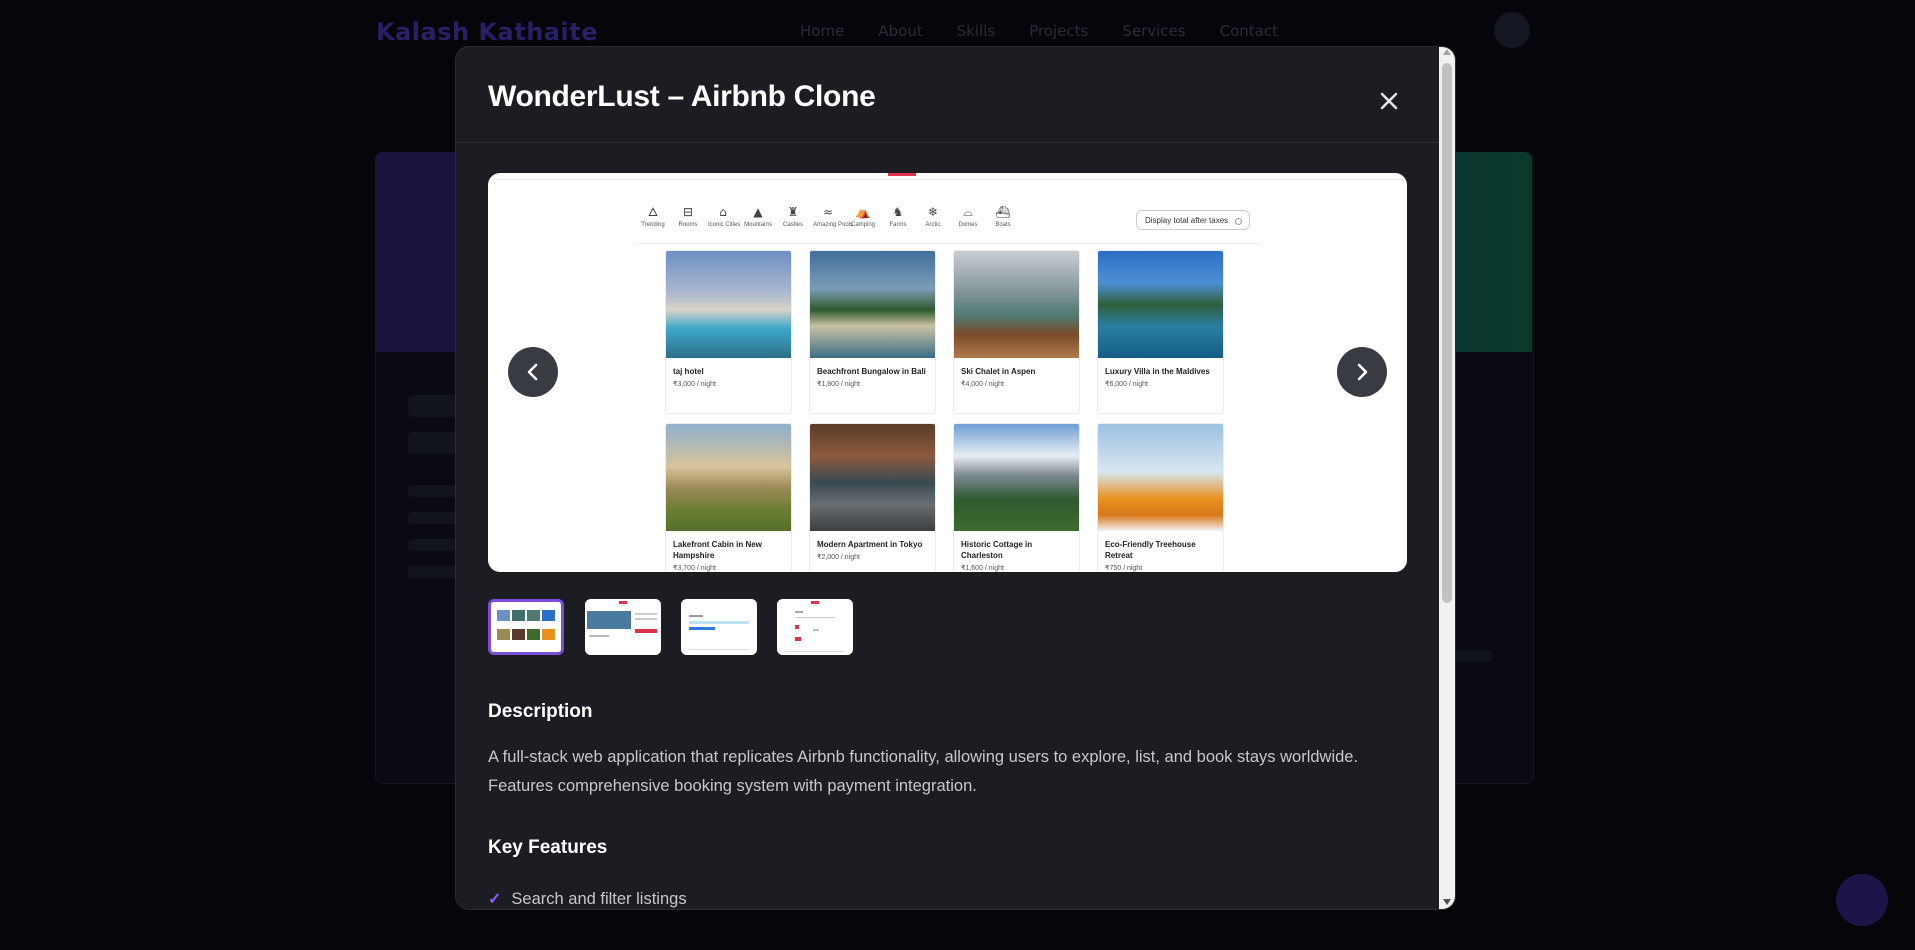 The width and height of the screenshot is (1915, 950). I want to click on feature-item: ✓ Search and filter listings, so click(587, 899).